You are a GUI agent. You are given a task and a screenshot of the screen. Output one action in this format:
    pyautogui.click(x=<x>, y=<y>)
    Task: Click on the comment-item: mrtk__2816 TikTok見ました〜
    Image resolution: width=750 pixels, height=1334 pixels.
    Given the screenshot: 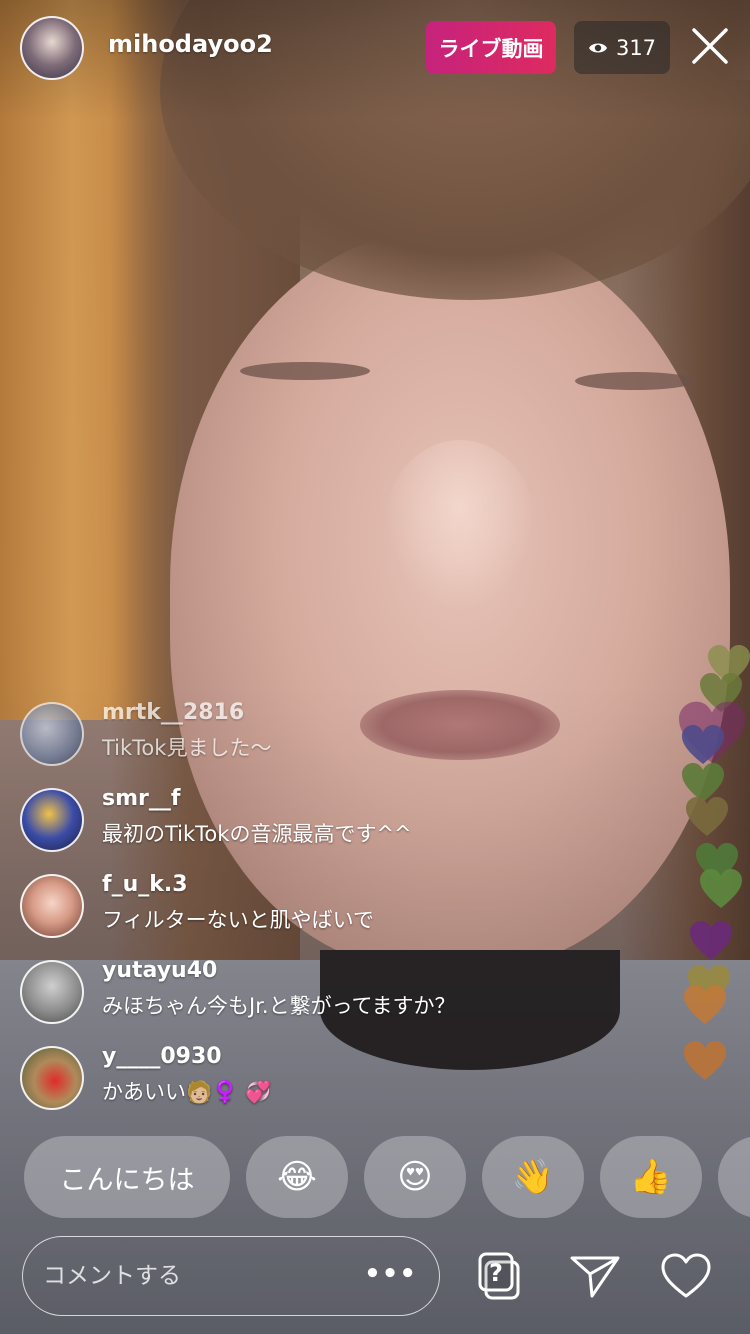 What is the action you would take?
    pyautogui.click(x=340, y=738)
    